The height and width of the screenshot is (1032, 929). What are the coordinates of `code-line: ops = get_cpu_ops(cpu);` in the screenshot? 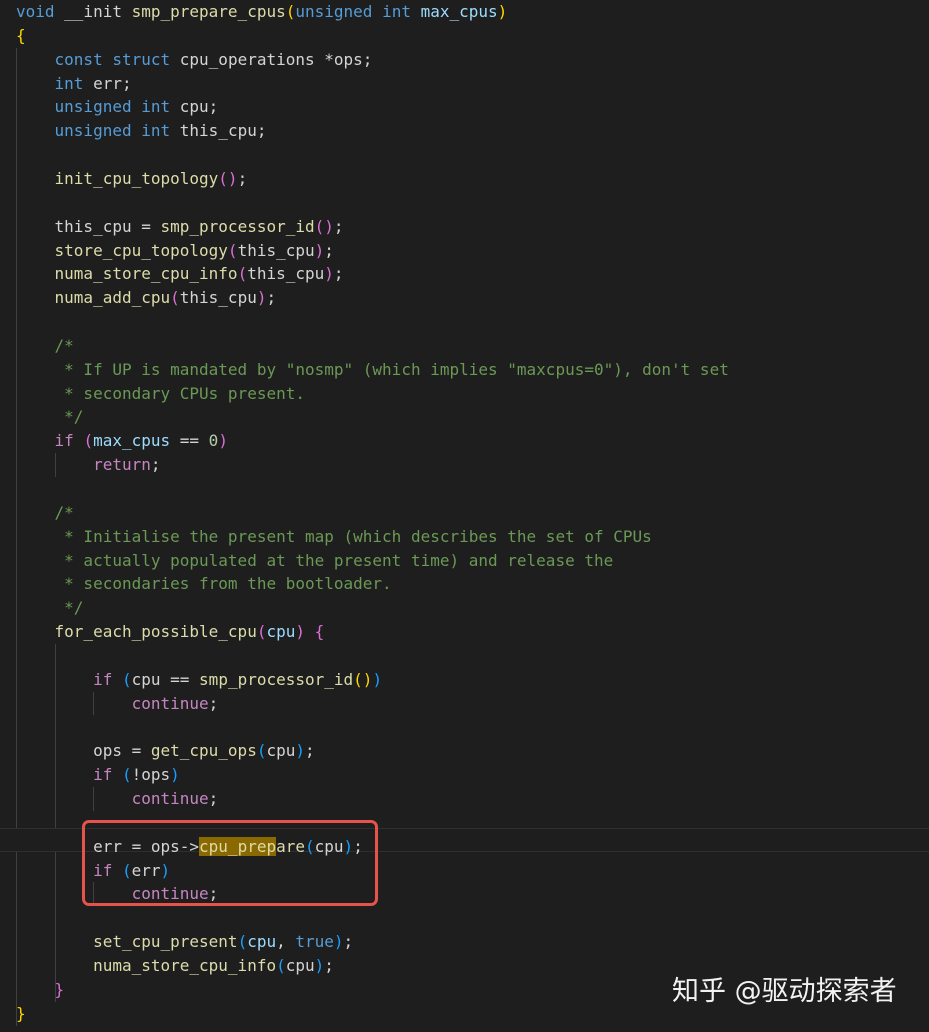 It's located at (165, 751).